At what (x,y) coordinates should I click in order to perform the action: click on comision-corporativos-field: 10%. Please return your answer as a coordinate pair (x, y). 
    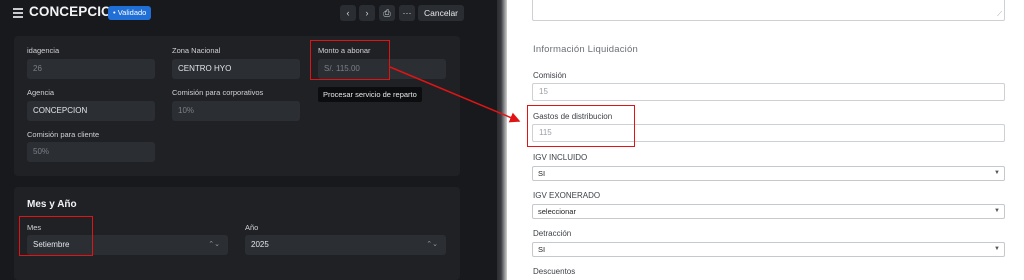
    Looking at the image, I should click on (236, 111).